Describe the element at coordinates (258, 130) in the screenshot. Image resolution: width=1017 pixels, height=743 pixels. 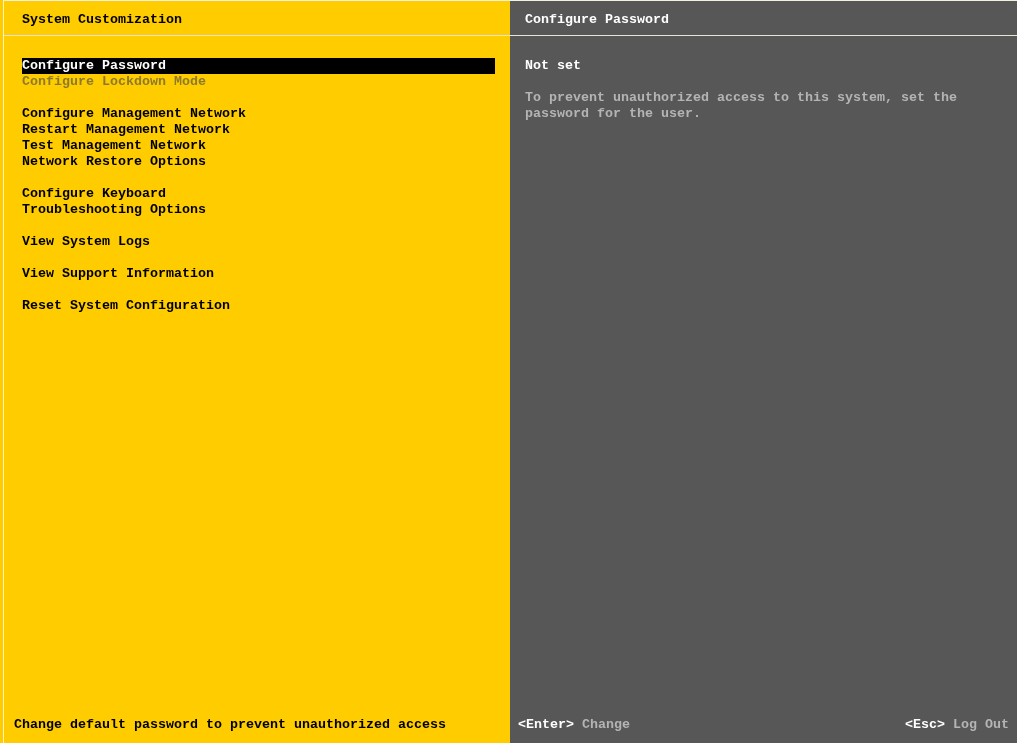
I see `menu-item: Restart Management Network` at that location.